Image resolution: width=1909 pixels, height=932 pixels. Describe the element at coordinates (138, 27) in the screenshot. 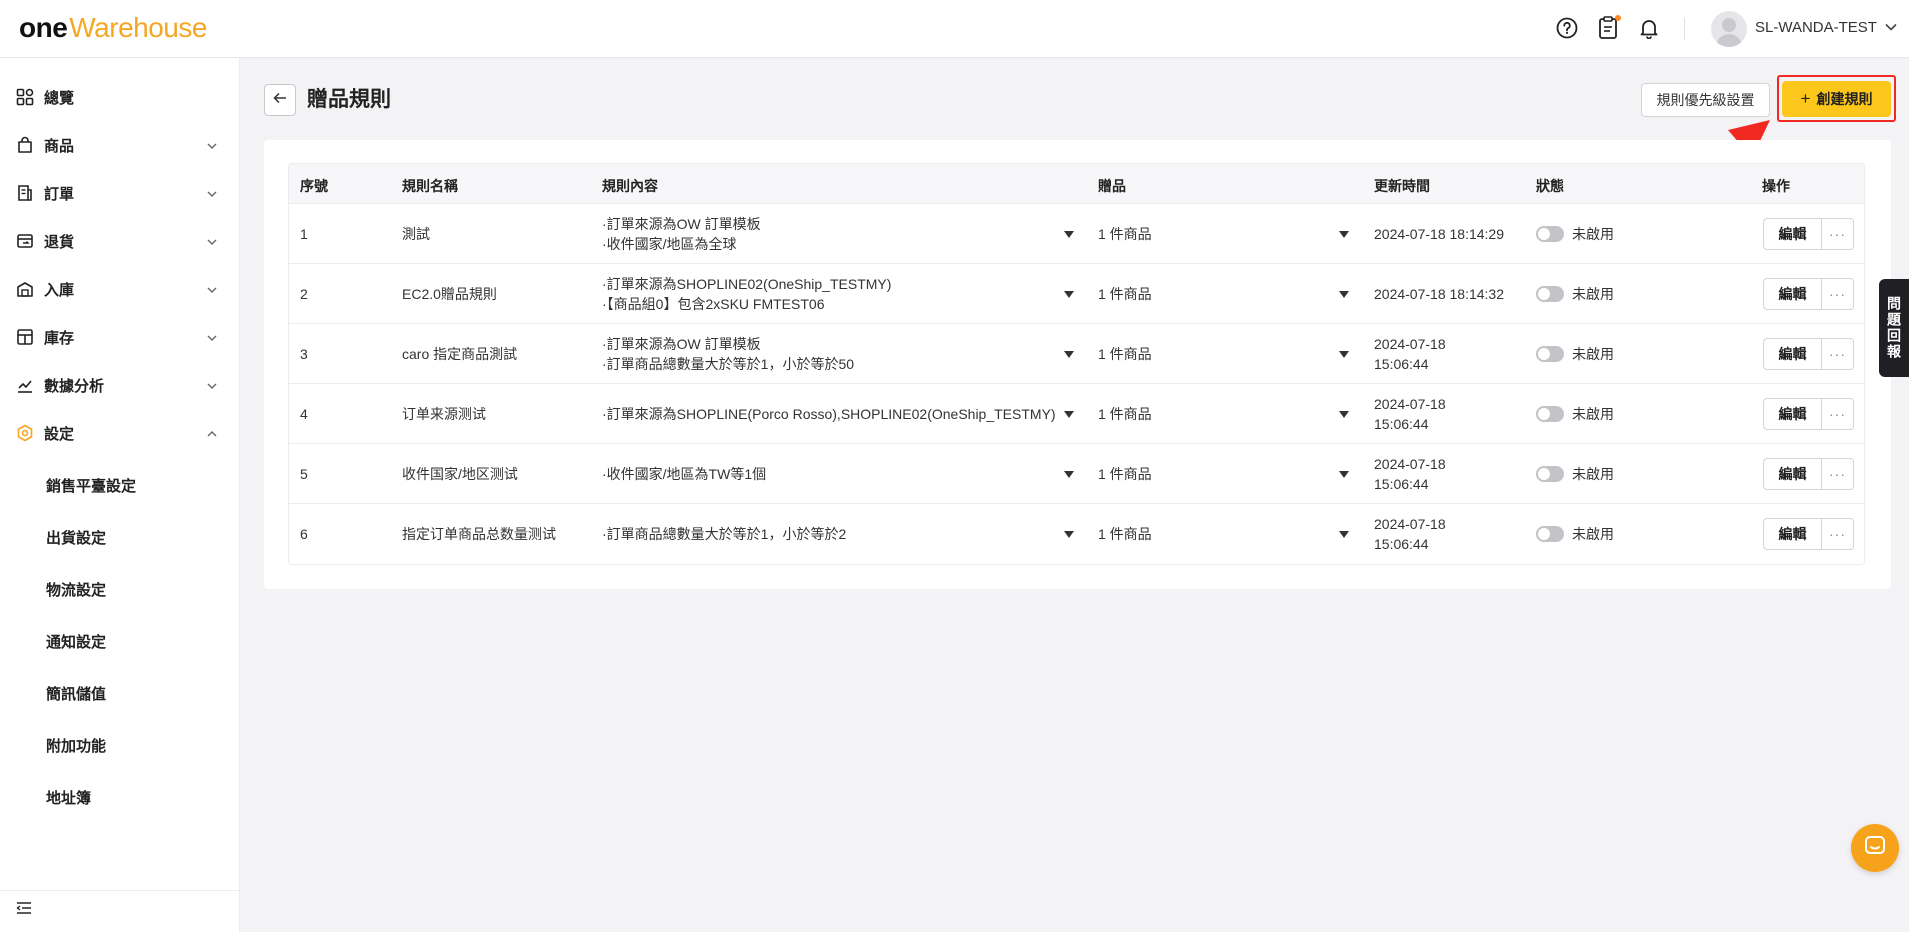

I see `logo-warehouse: Warehouse` at that location.